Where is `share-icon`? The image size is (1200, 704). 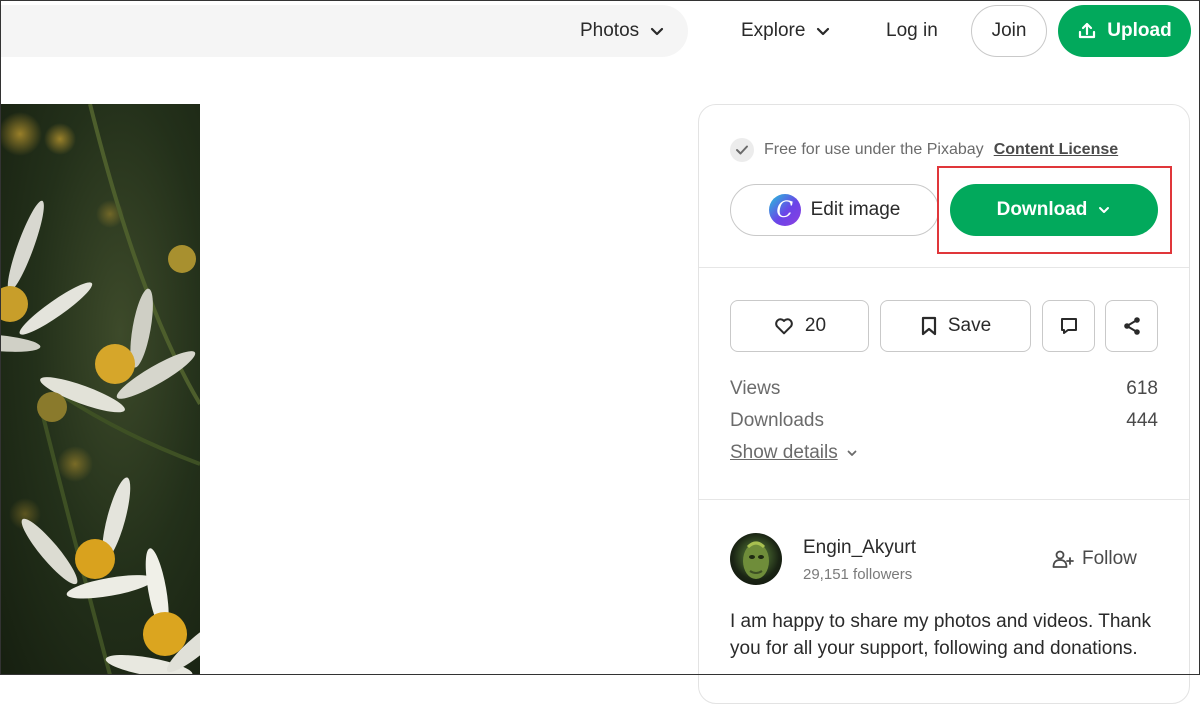
share-icon is located at coordinates (1131, 326).